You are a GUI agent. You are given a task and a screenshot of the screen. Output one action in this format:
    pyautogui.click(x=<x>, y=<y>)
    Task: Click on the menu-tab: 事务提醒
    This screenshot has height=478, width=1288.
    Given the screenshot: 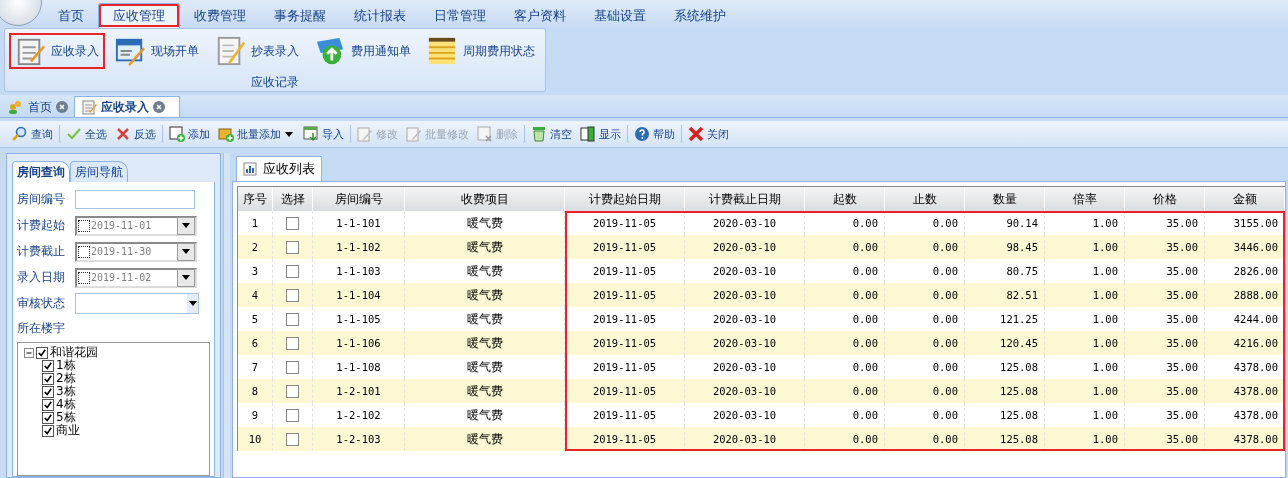 What is the action you would take?
    pyautogui.click(x=300, y=16)
    